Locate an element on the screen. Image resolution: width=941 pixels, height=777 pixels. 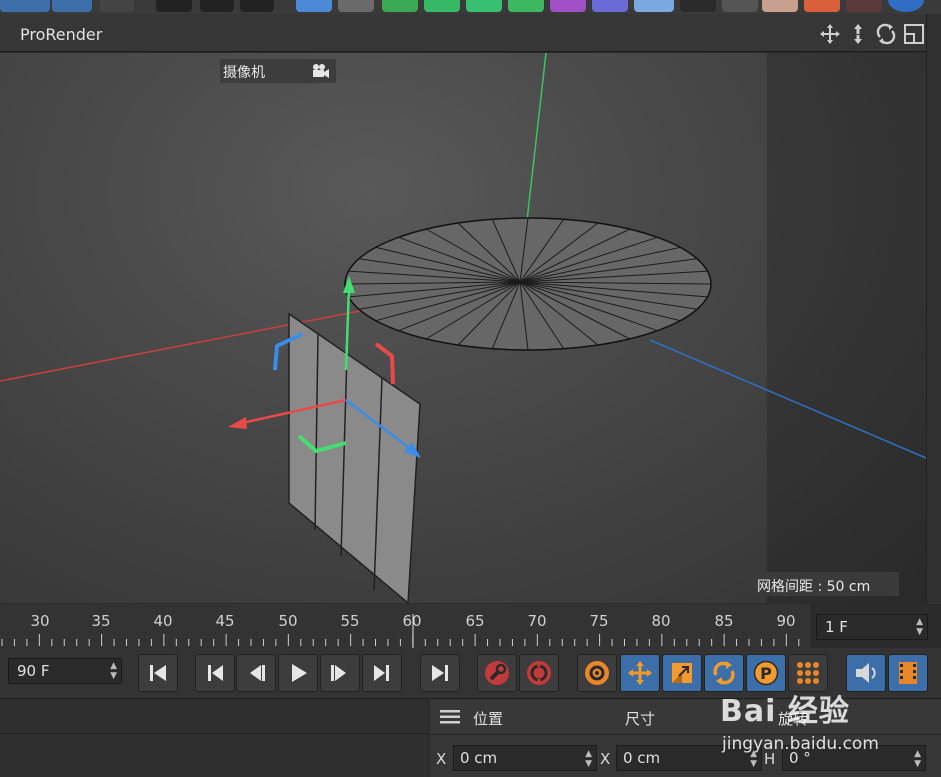
toolbar-button-cube is located at coordinates (314, 6).